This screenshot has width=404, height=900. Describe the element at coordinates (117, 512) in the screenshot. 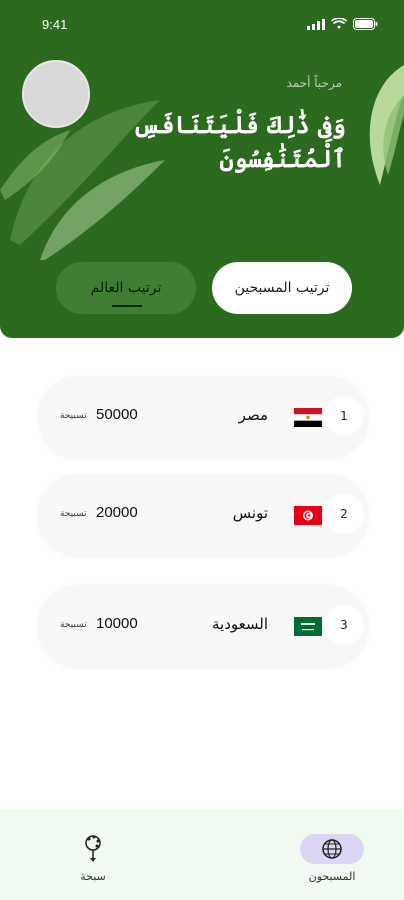

I see `score-value: 20000` at that location.